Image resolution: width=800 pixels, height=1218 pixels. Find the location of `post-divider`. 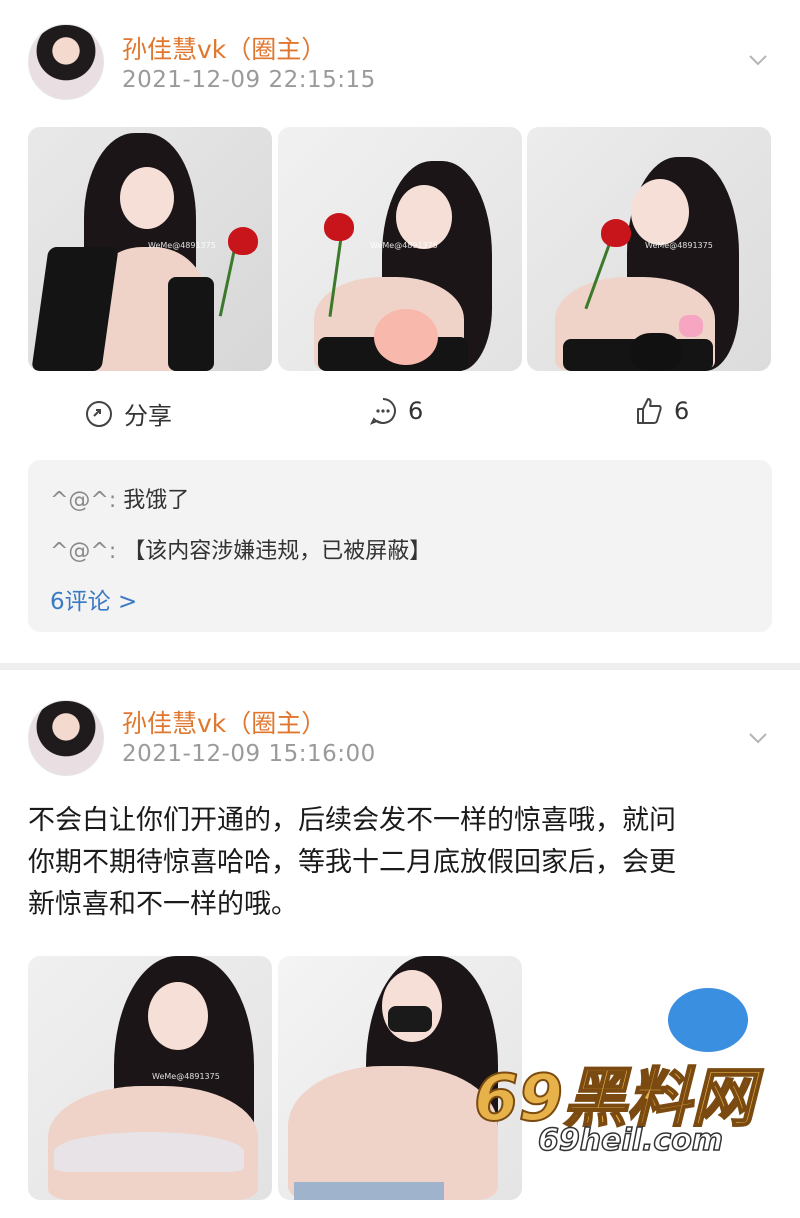

post-divider is located at coordinates (400, 666).